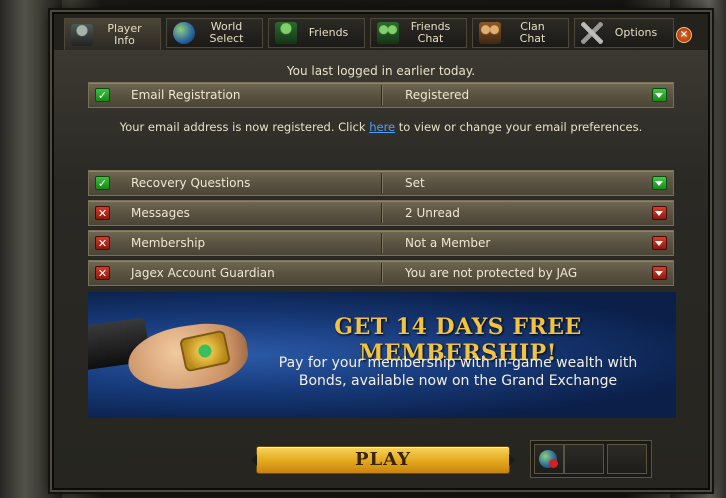  What do you see at coordinates (432, 213) in the screenshot?
I see `status-row-value: 2 Unread` at bounding box center [432, 213].